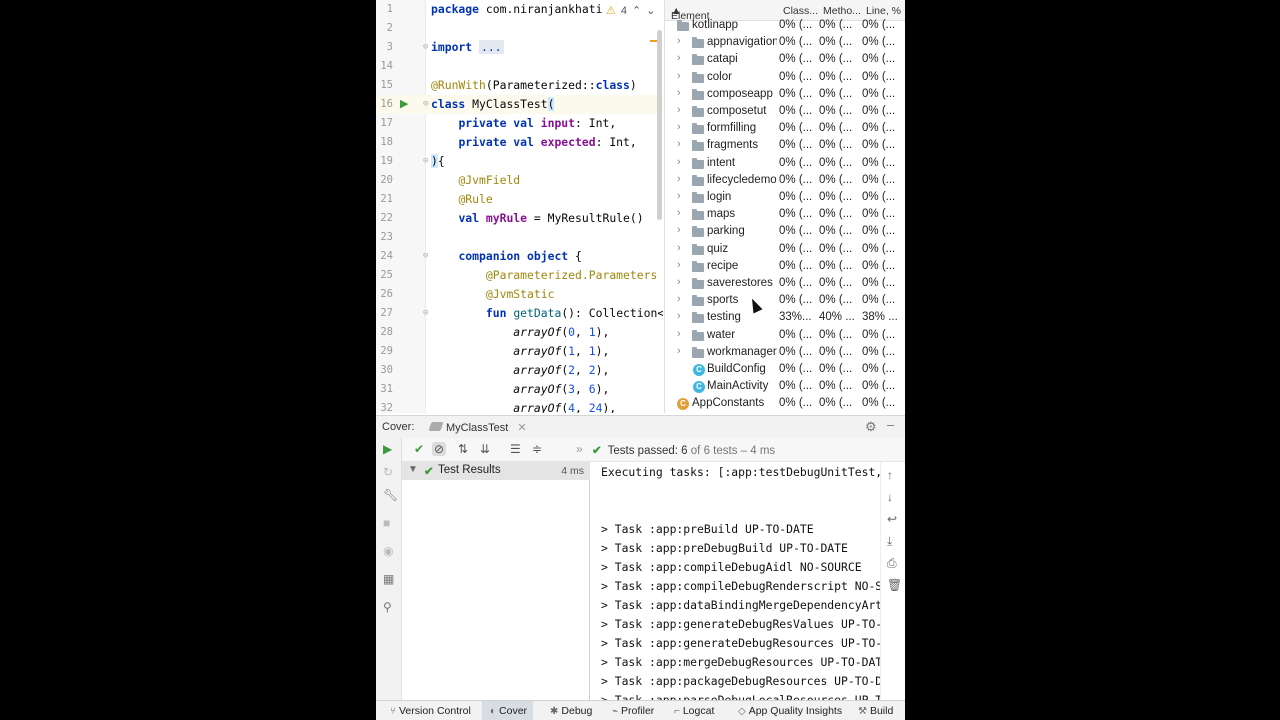  Describe the element at coordinates (439, 449) in the screenshot. I see `show-ignored-icon: ⊘` at that location.